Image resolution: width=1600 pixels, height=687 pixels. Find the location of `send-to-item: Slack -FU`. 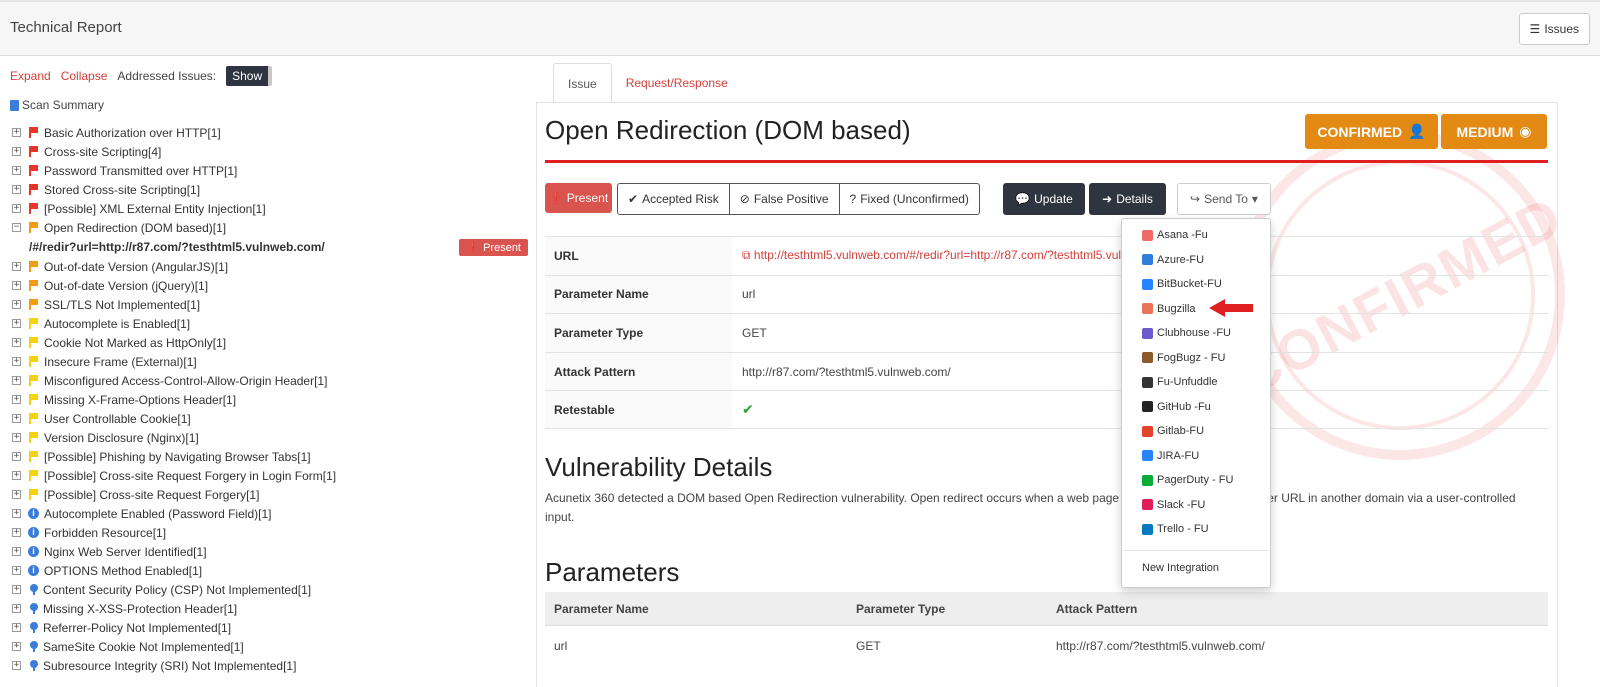

send-to-item: Slack -FU is located at coordinates (1173, 505).